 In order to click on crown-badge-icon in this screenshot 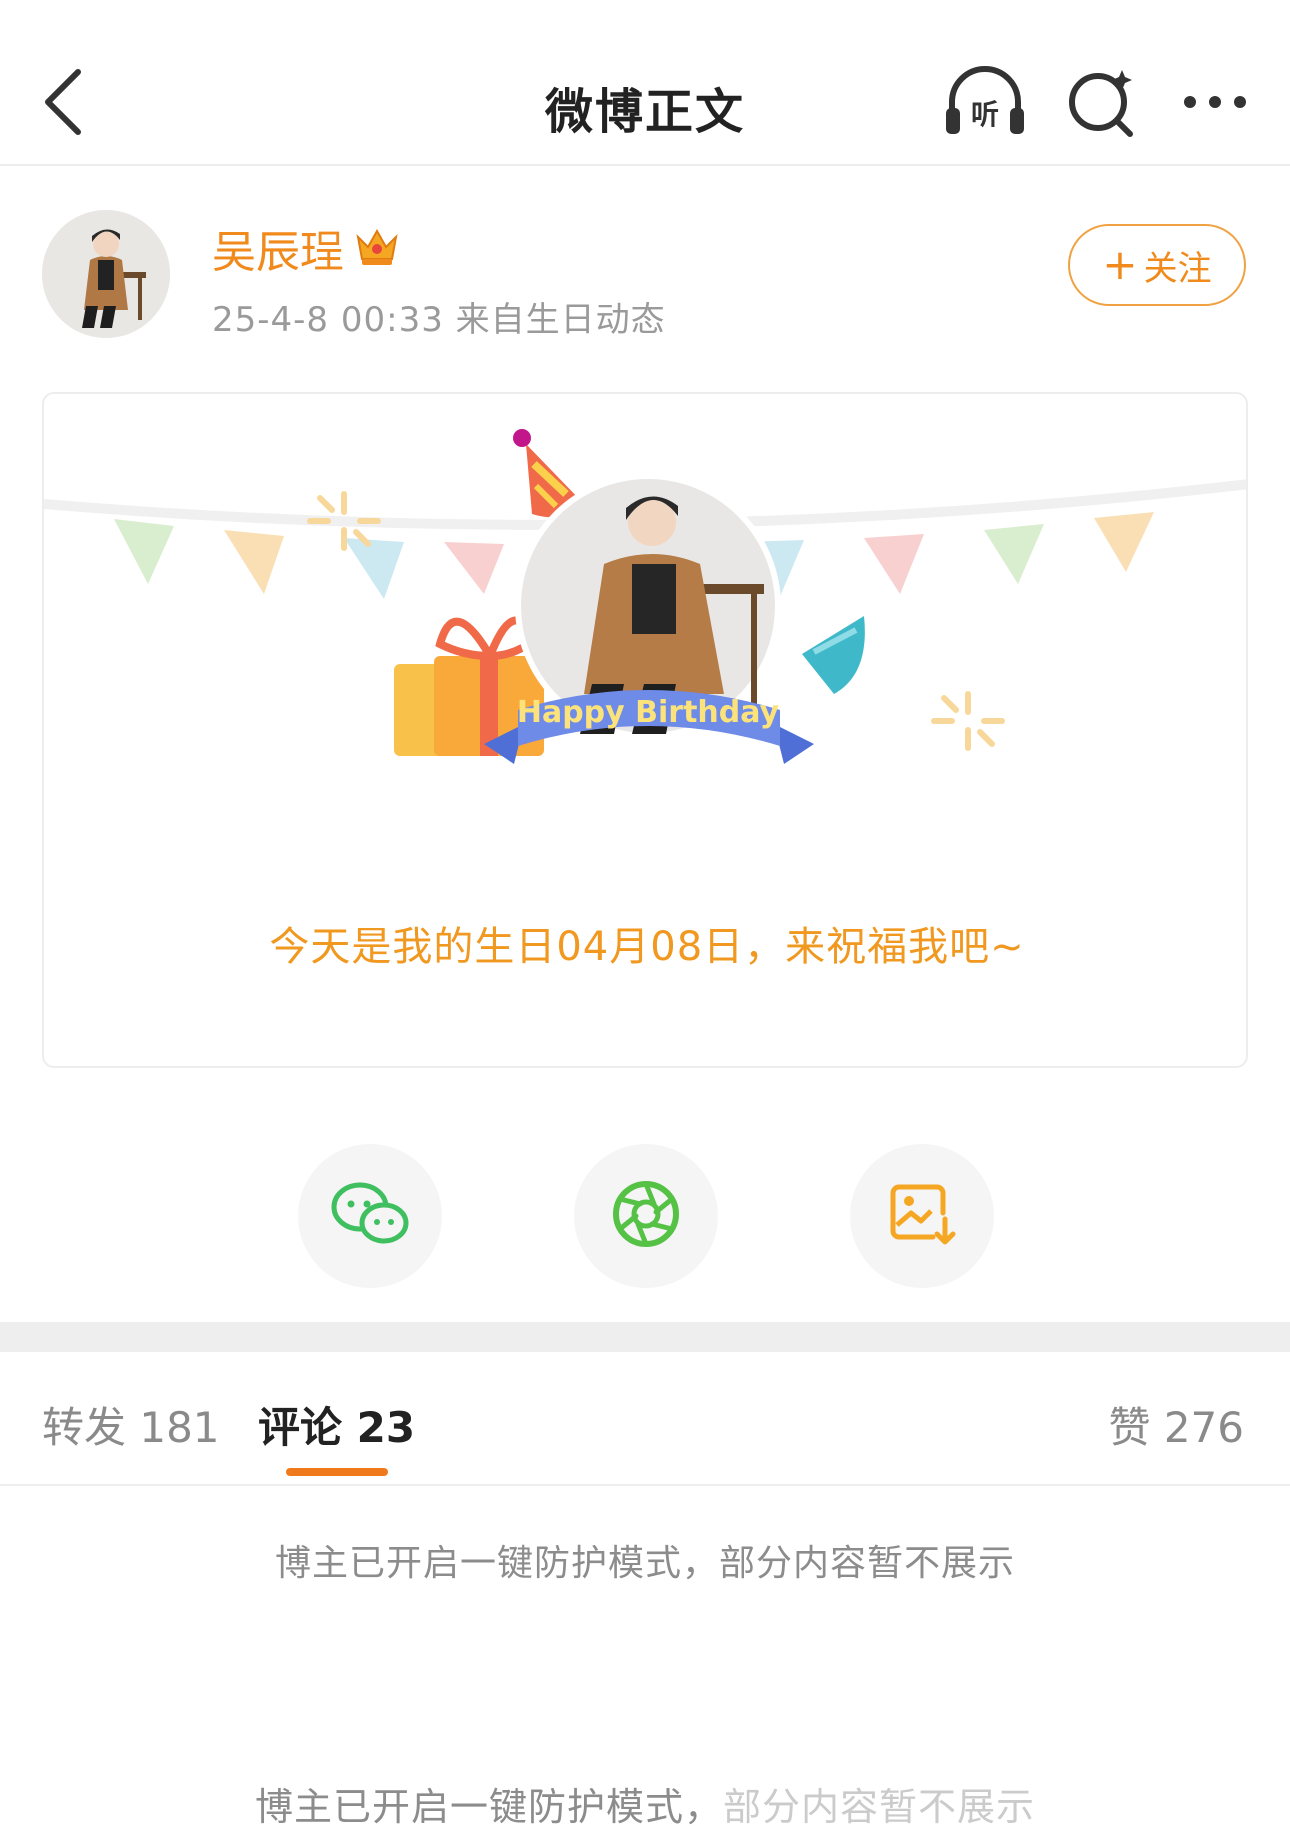, I will do `click(377, 248)`.